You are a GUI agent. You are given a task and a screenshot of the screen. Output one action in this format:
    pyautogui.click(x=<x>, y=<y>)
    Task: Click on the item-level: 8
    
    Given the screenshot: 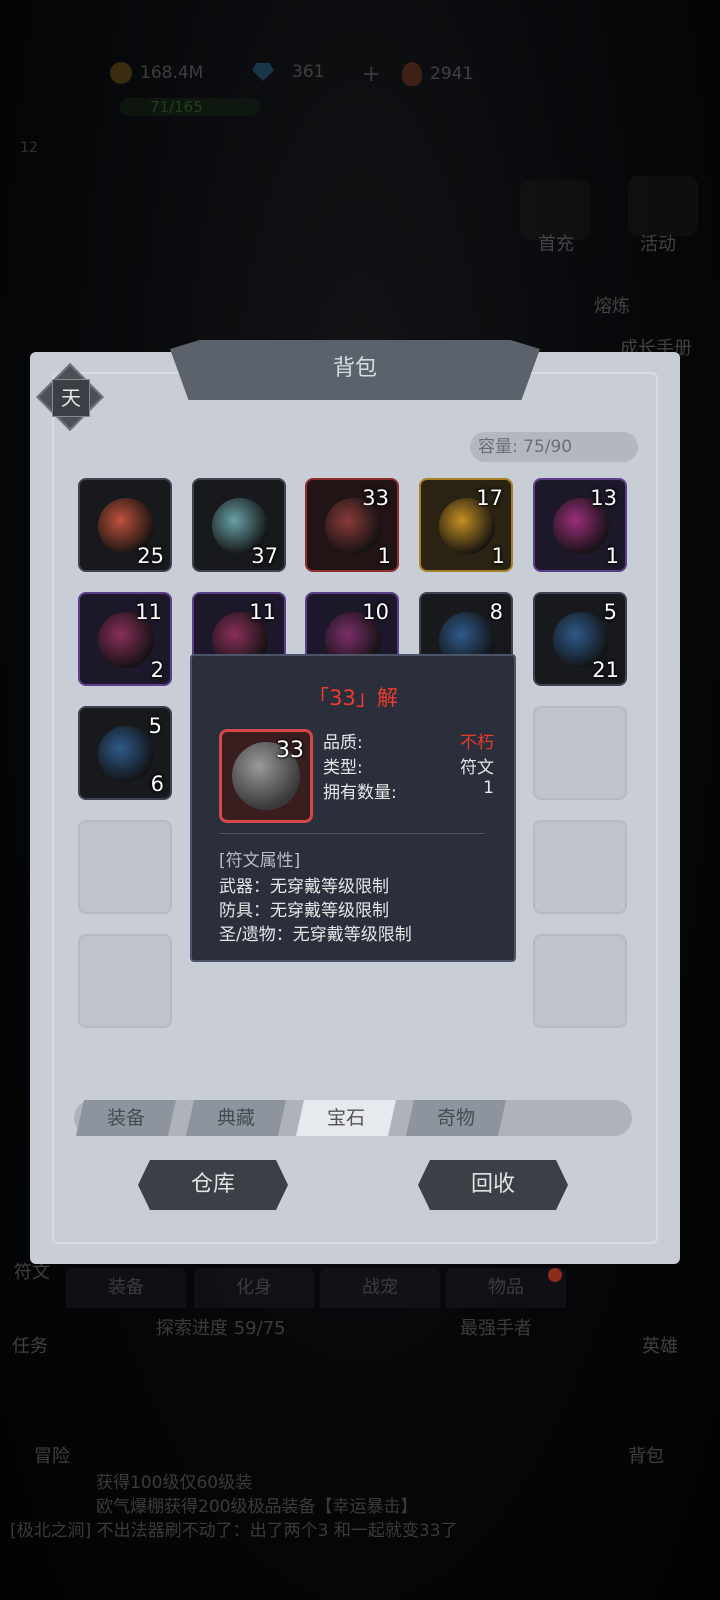 What is the action you would take?
    pyautogui.click(x=496, y=612)
    